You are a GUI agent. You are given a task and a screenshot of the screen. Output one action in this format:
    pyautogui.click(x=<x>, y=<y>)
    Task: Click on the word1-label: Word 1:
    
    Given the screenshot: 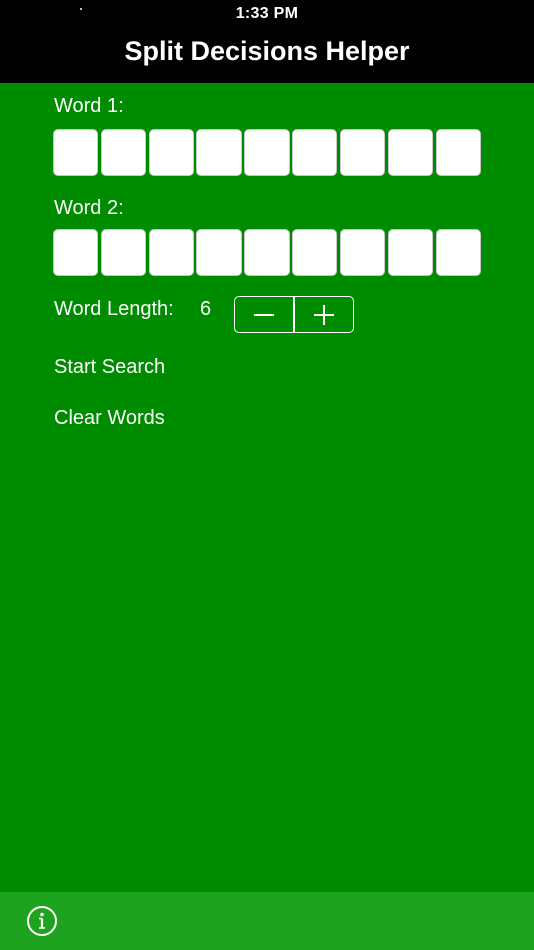 What is the action you would take?
    pyautogui.click(x=89, y=106)
    